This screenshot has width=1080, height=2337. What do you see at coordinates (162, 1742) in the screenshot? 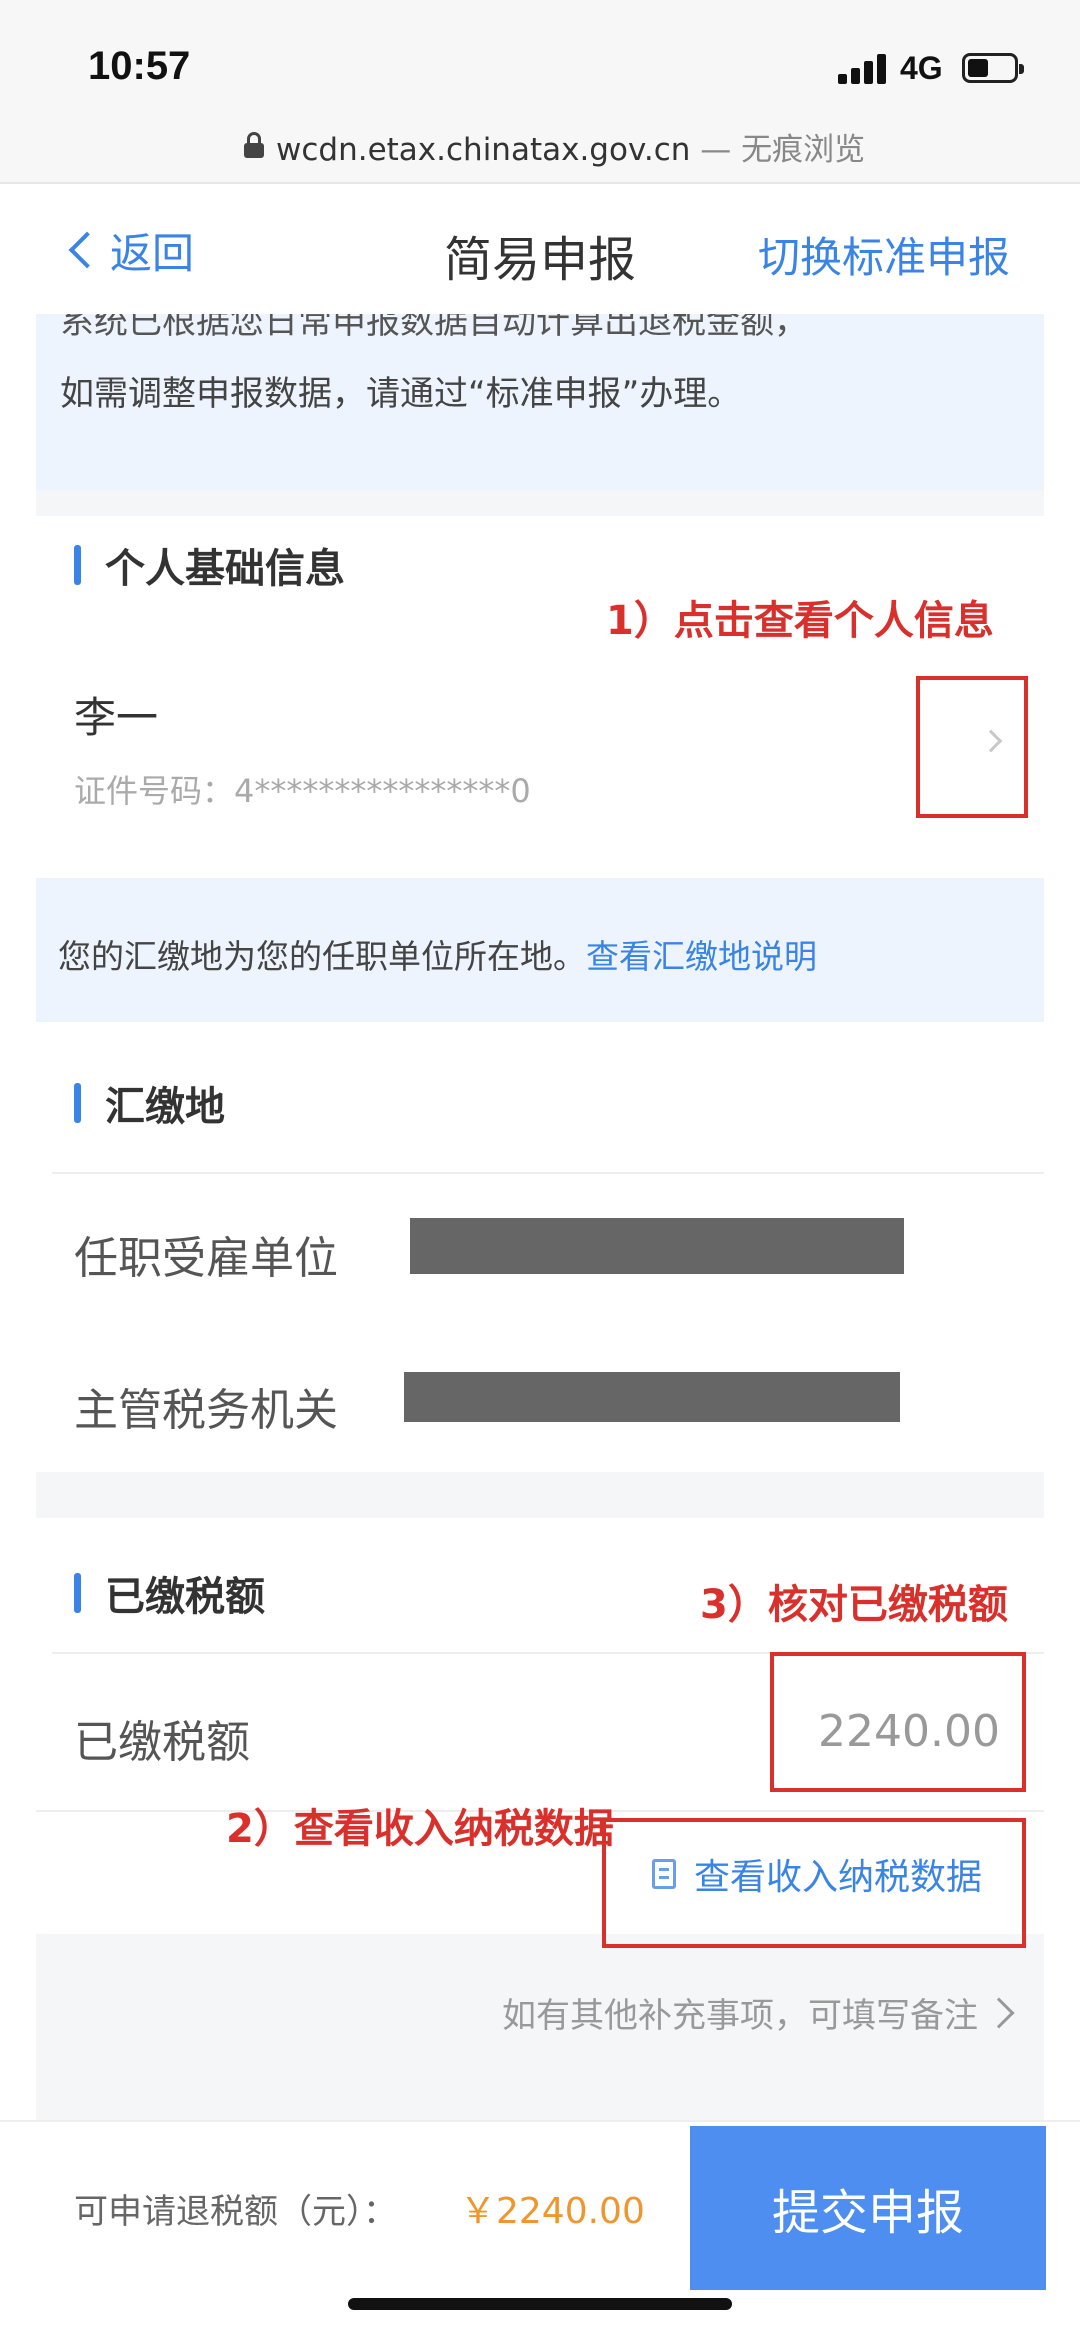
I see `paid-tax-label: 已缴税额` at bounding box center [162, 1742].